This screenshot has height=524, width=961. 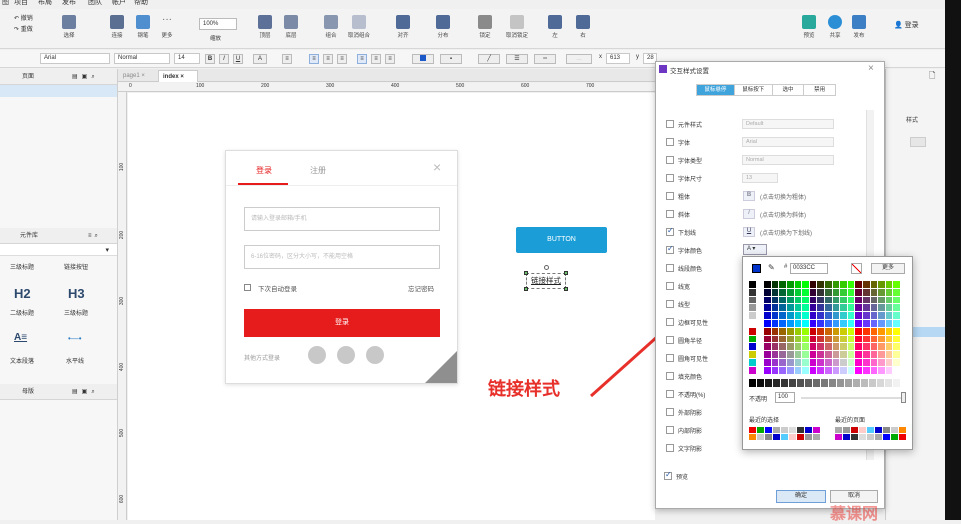 What do you see at coordinates (859, 27) in the screenshot?
I see `publish-button: 发布` at bounding box center [859, 27].